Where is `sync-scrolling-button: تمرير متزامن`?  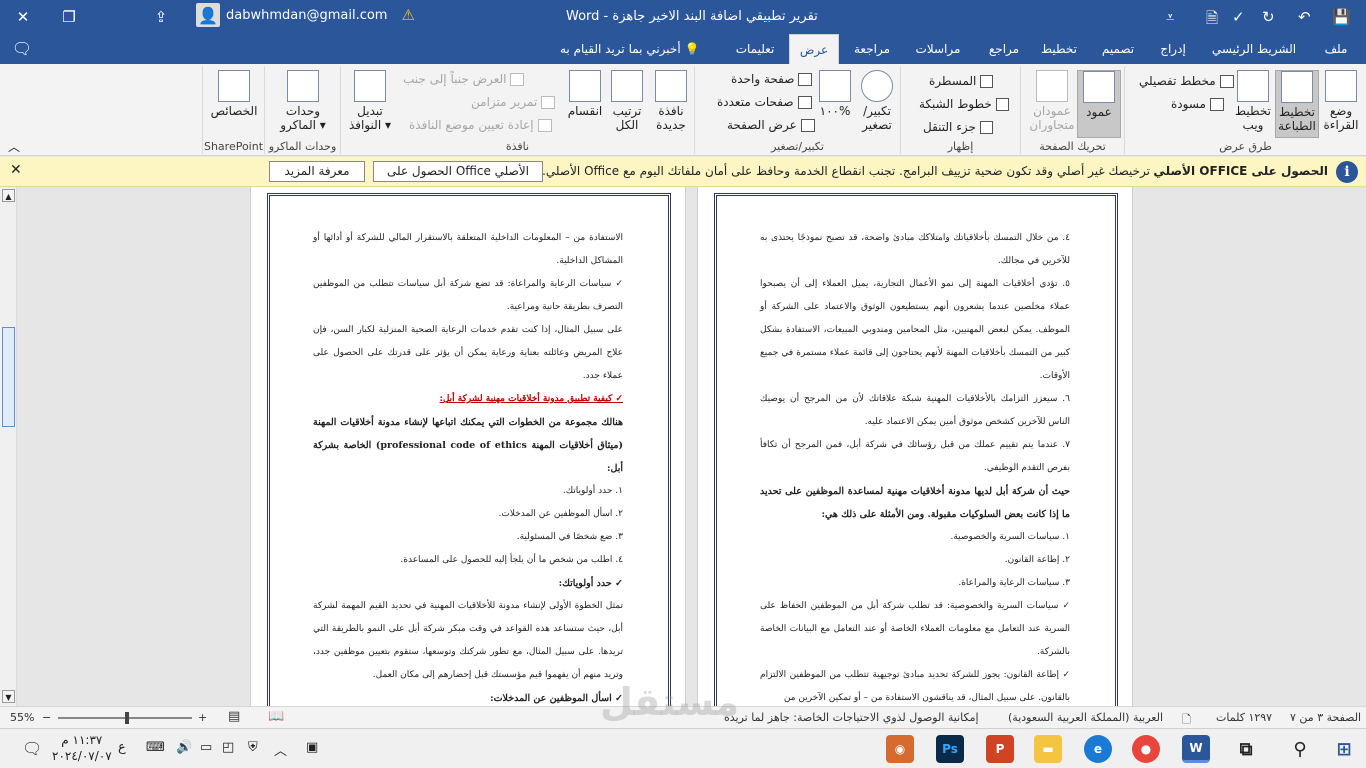
sync-scrolling-button: تمرير متزامن is located at coordinates (513, 102).